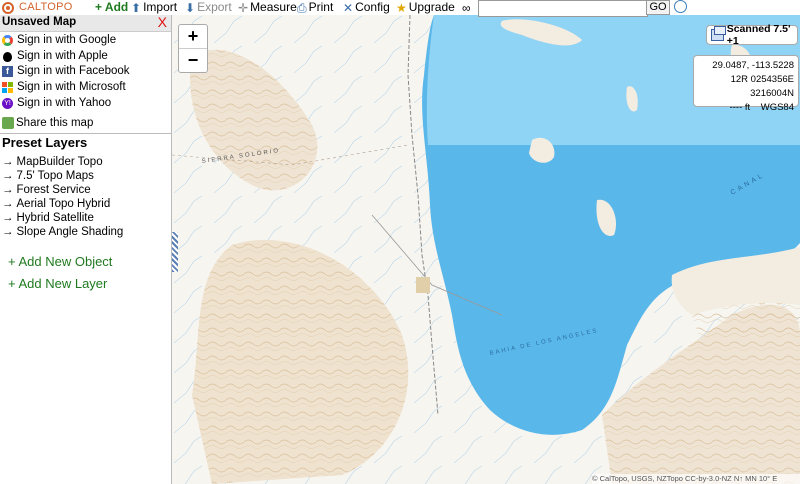 The width and height of the screenshot is (800, 484). What do you see at coordinates (7, 103) in the screenshot?
I see `yahoo-icon: Y!` at bounding box center [7, 103].